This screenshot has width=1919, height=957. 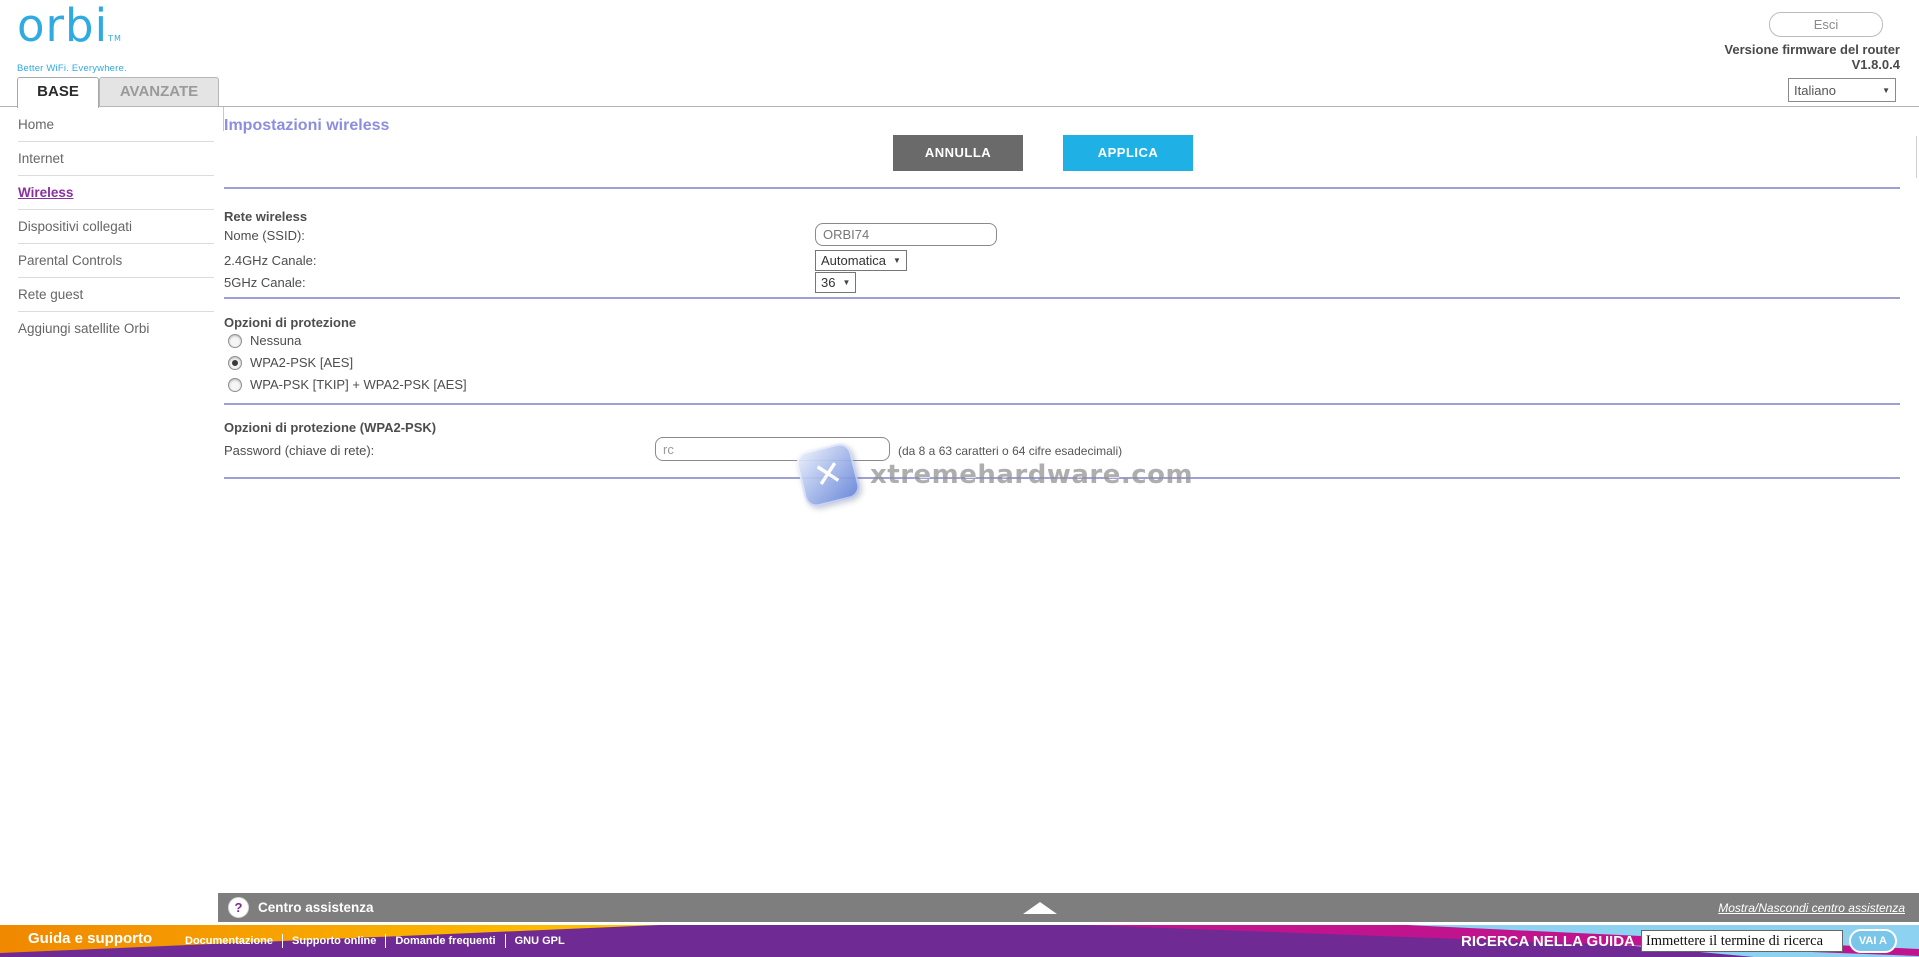 I want to click on orbi-logo-text: orbiTM, so click(x=69, y=26).